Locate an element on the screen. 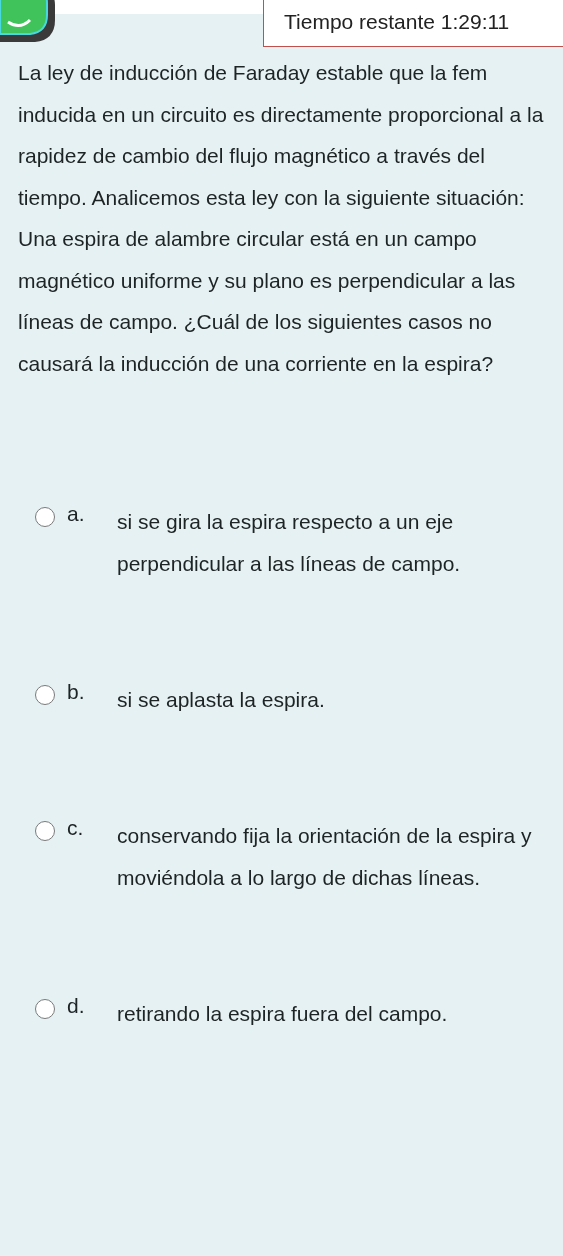 This screenshot has height=1256, width=563. option-letter: a. is located at coordinates (76, 514).